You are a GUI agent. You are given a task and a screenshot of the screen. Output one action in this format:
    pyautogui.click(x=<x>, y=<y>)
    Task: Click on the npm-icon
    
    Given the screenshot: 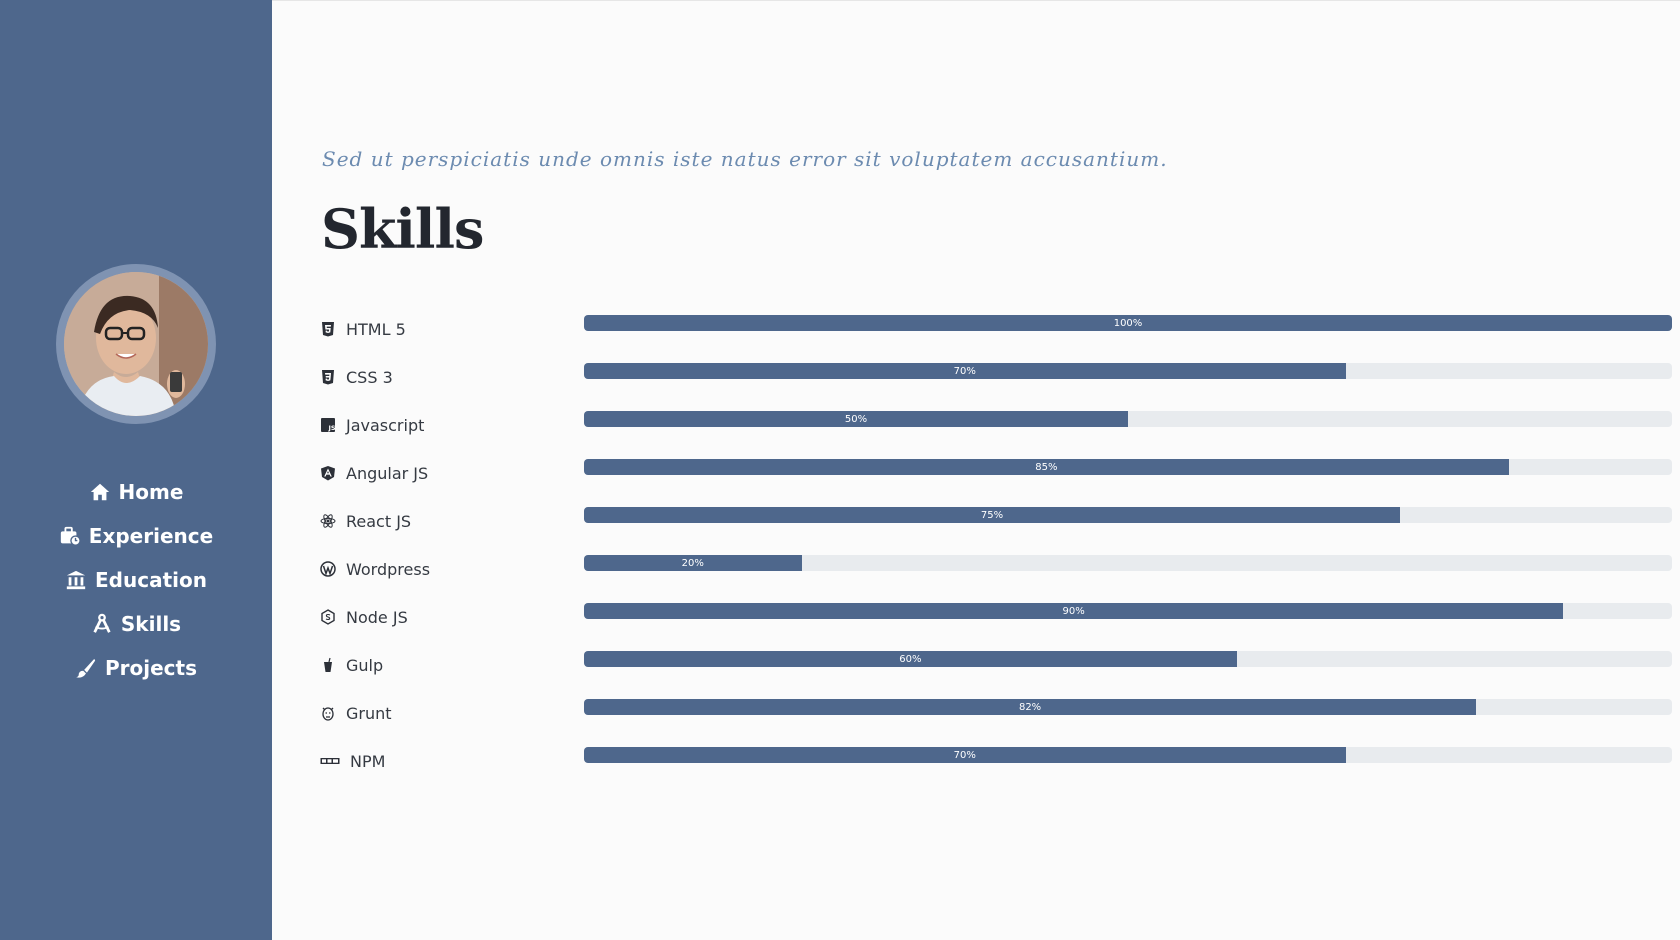 What is the action you would take?
    pyautogui.click(x=330, y=761)
    